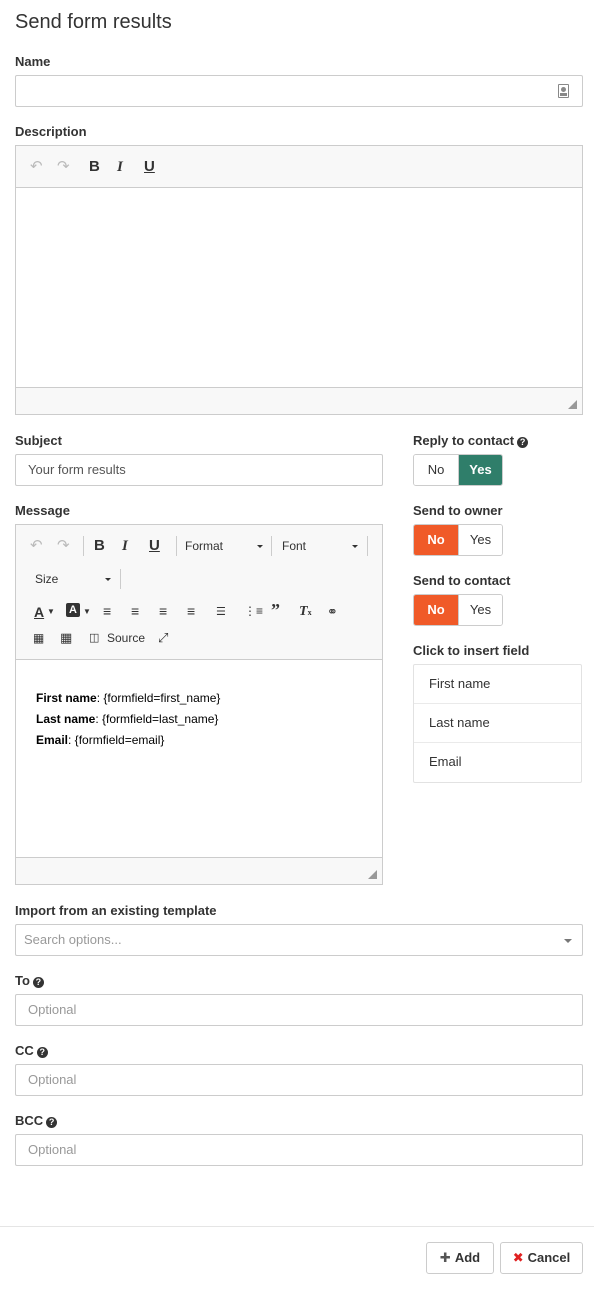 This screenshot has width=594, height=1289. I want to click on description-toolbar: ↶ ↷ B I U, so click(299, 167).